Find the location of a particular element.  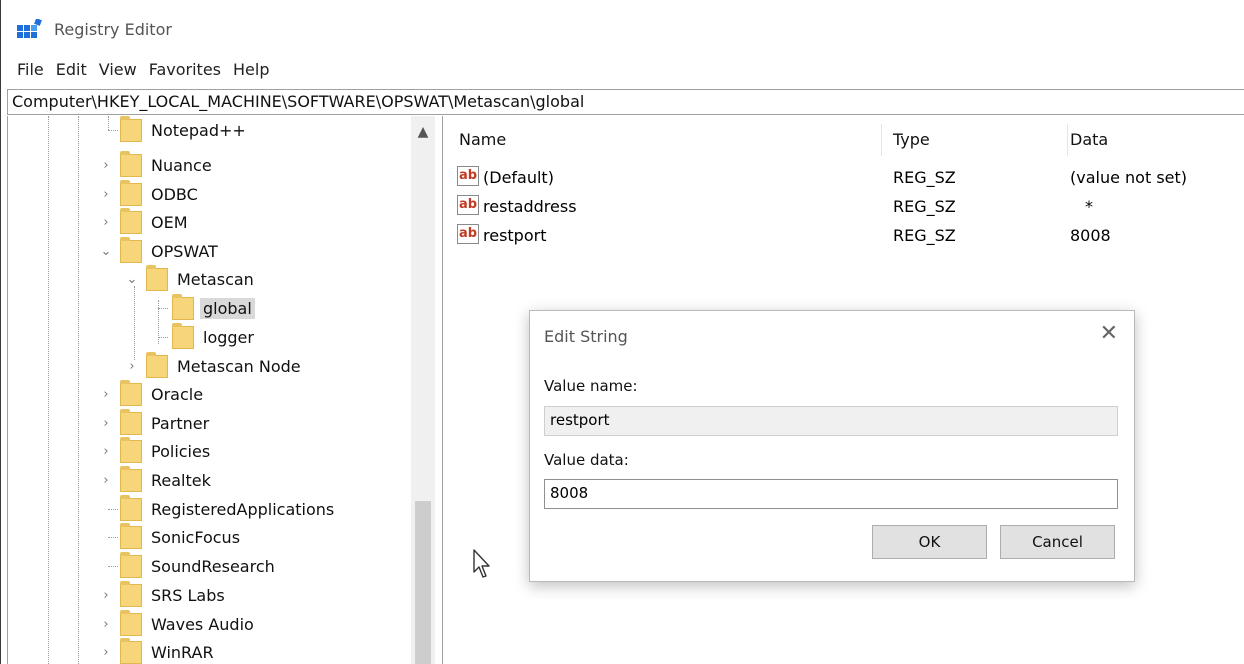

tree-item-policies: › Policies is located at coordinates (155, 450).